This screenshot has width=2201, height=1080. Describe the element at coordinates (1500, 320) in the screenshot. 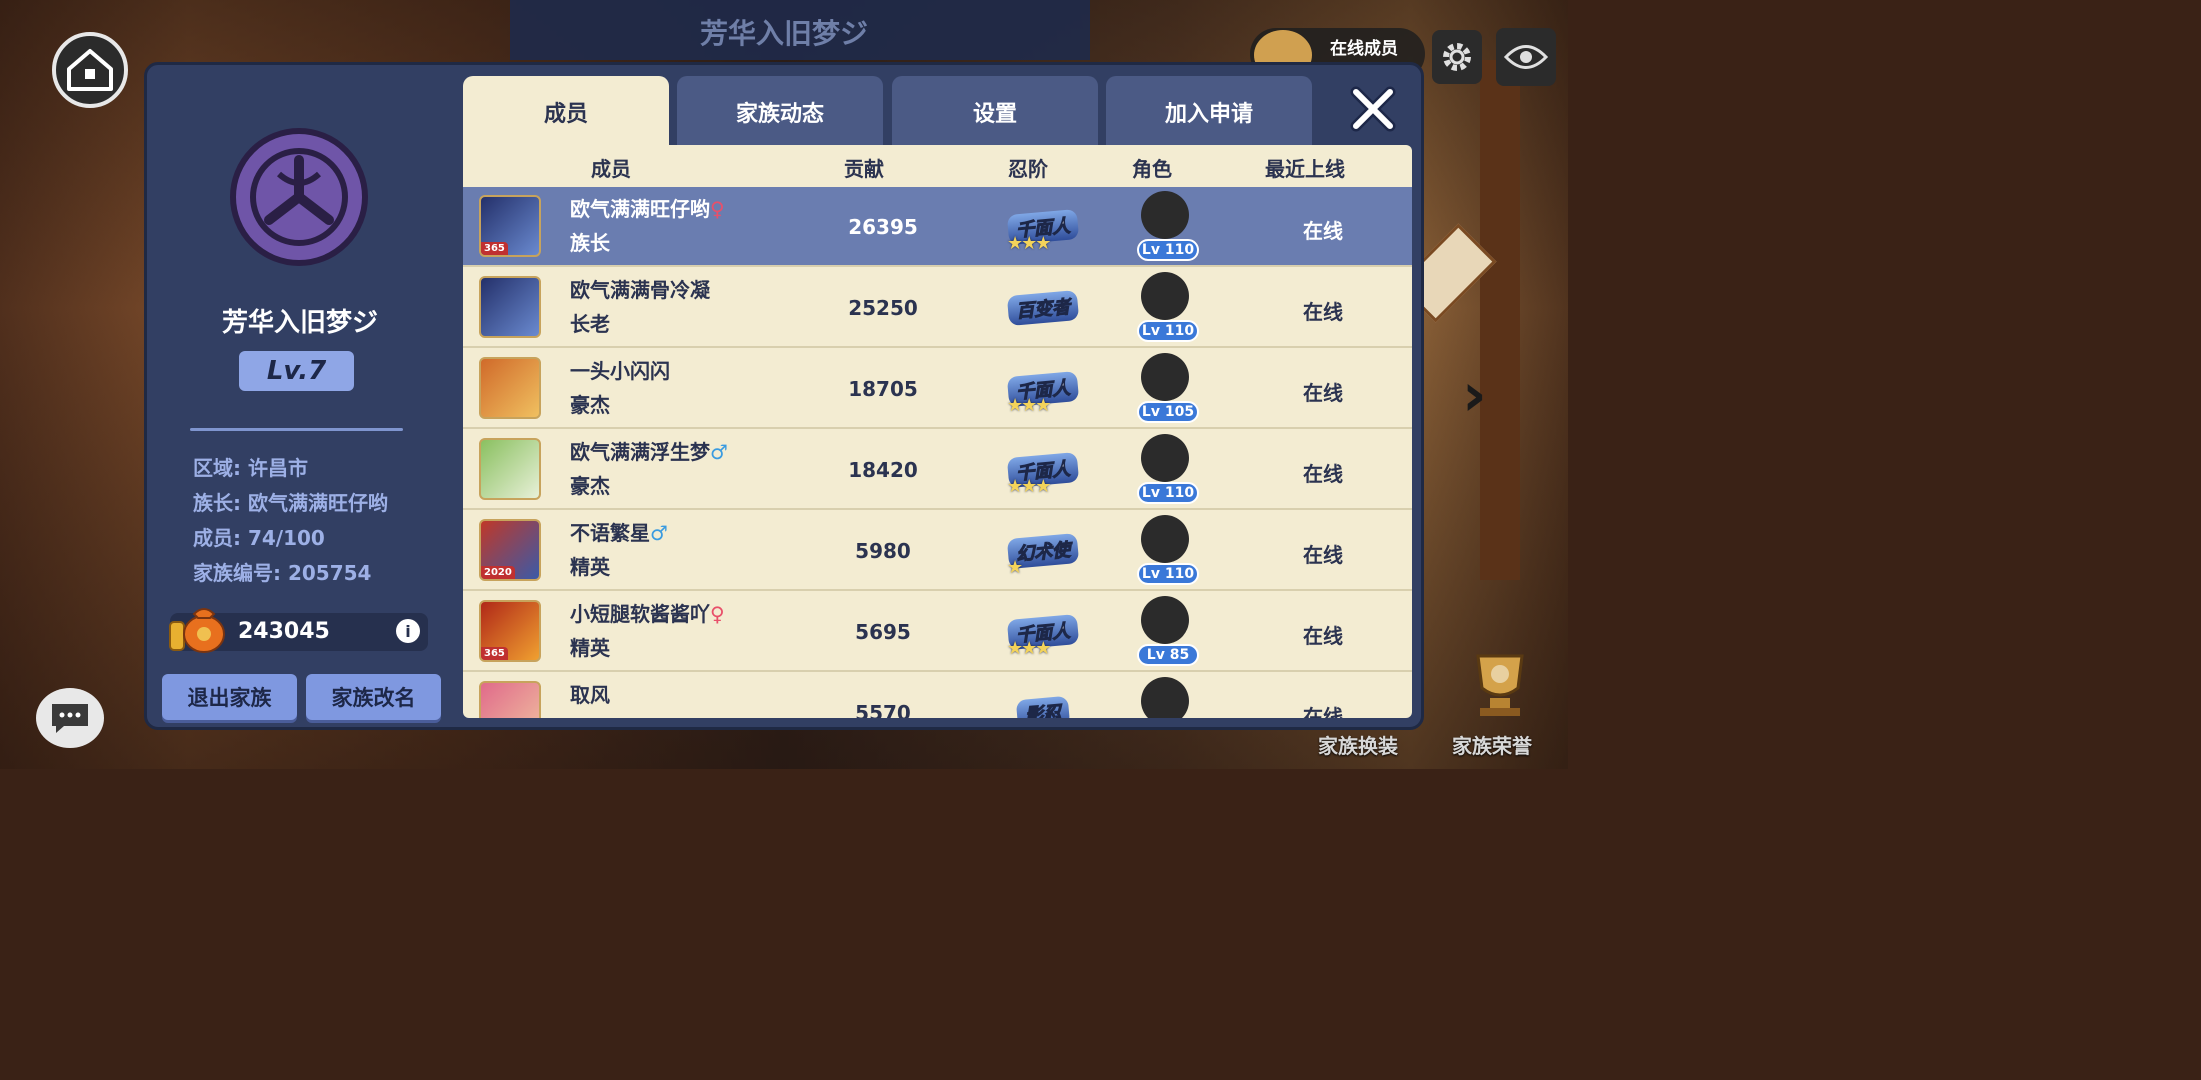

I see `background-pillar` at that location.